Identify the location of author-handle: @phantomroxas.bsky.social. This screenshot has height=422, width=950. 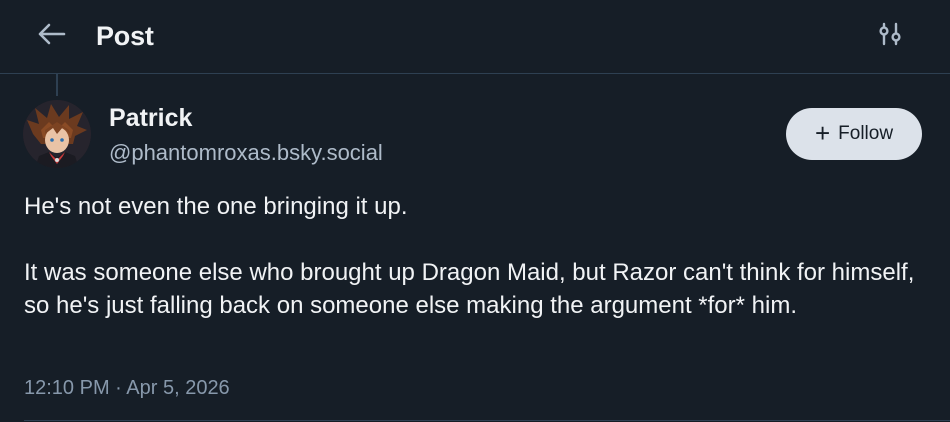
(246, 153).